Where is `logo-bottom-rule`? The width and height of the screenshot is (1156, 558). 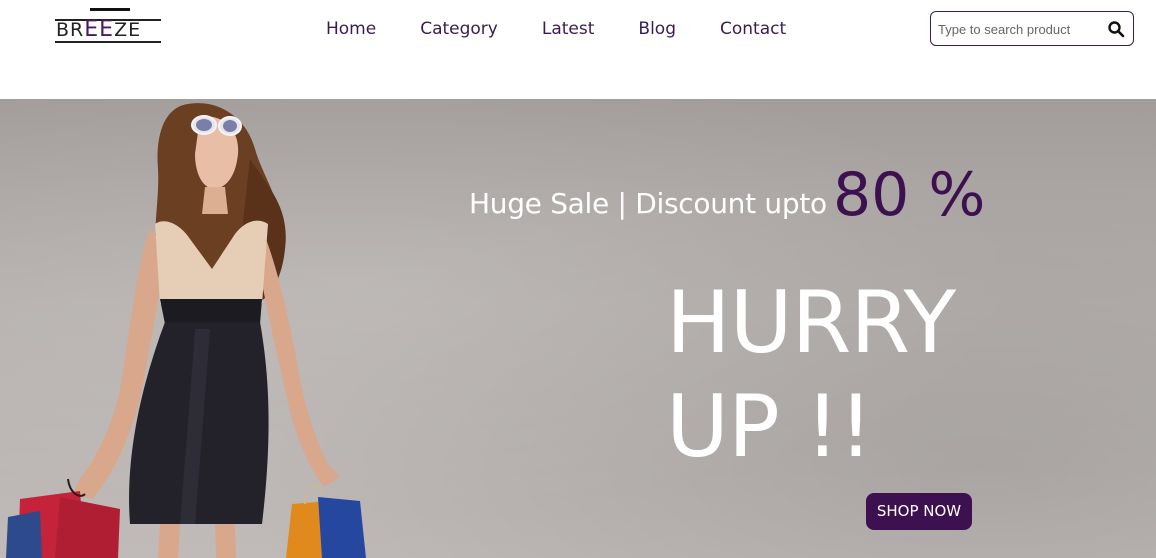
logo-bottom-rule is located at coordinates (108, 42).